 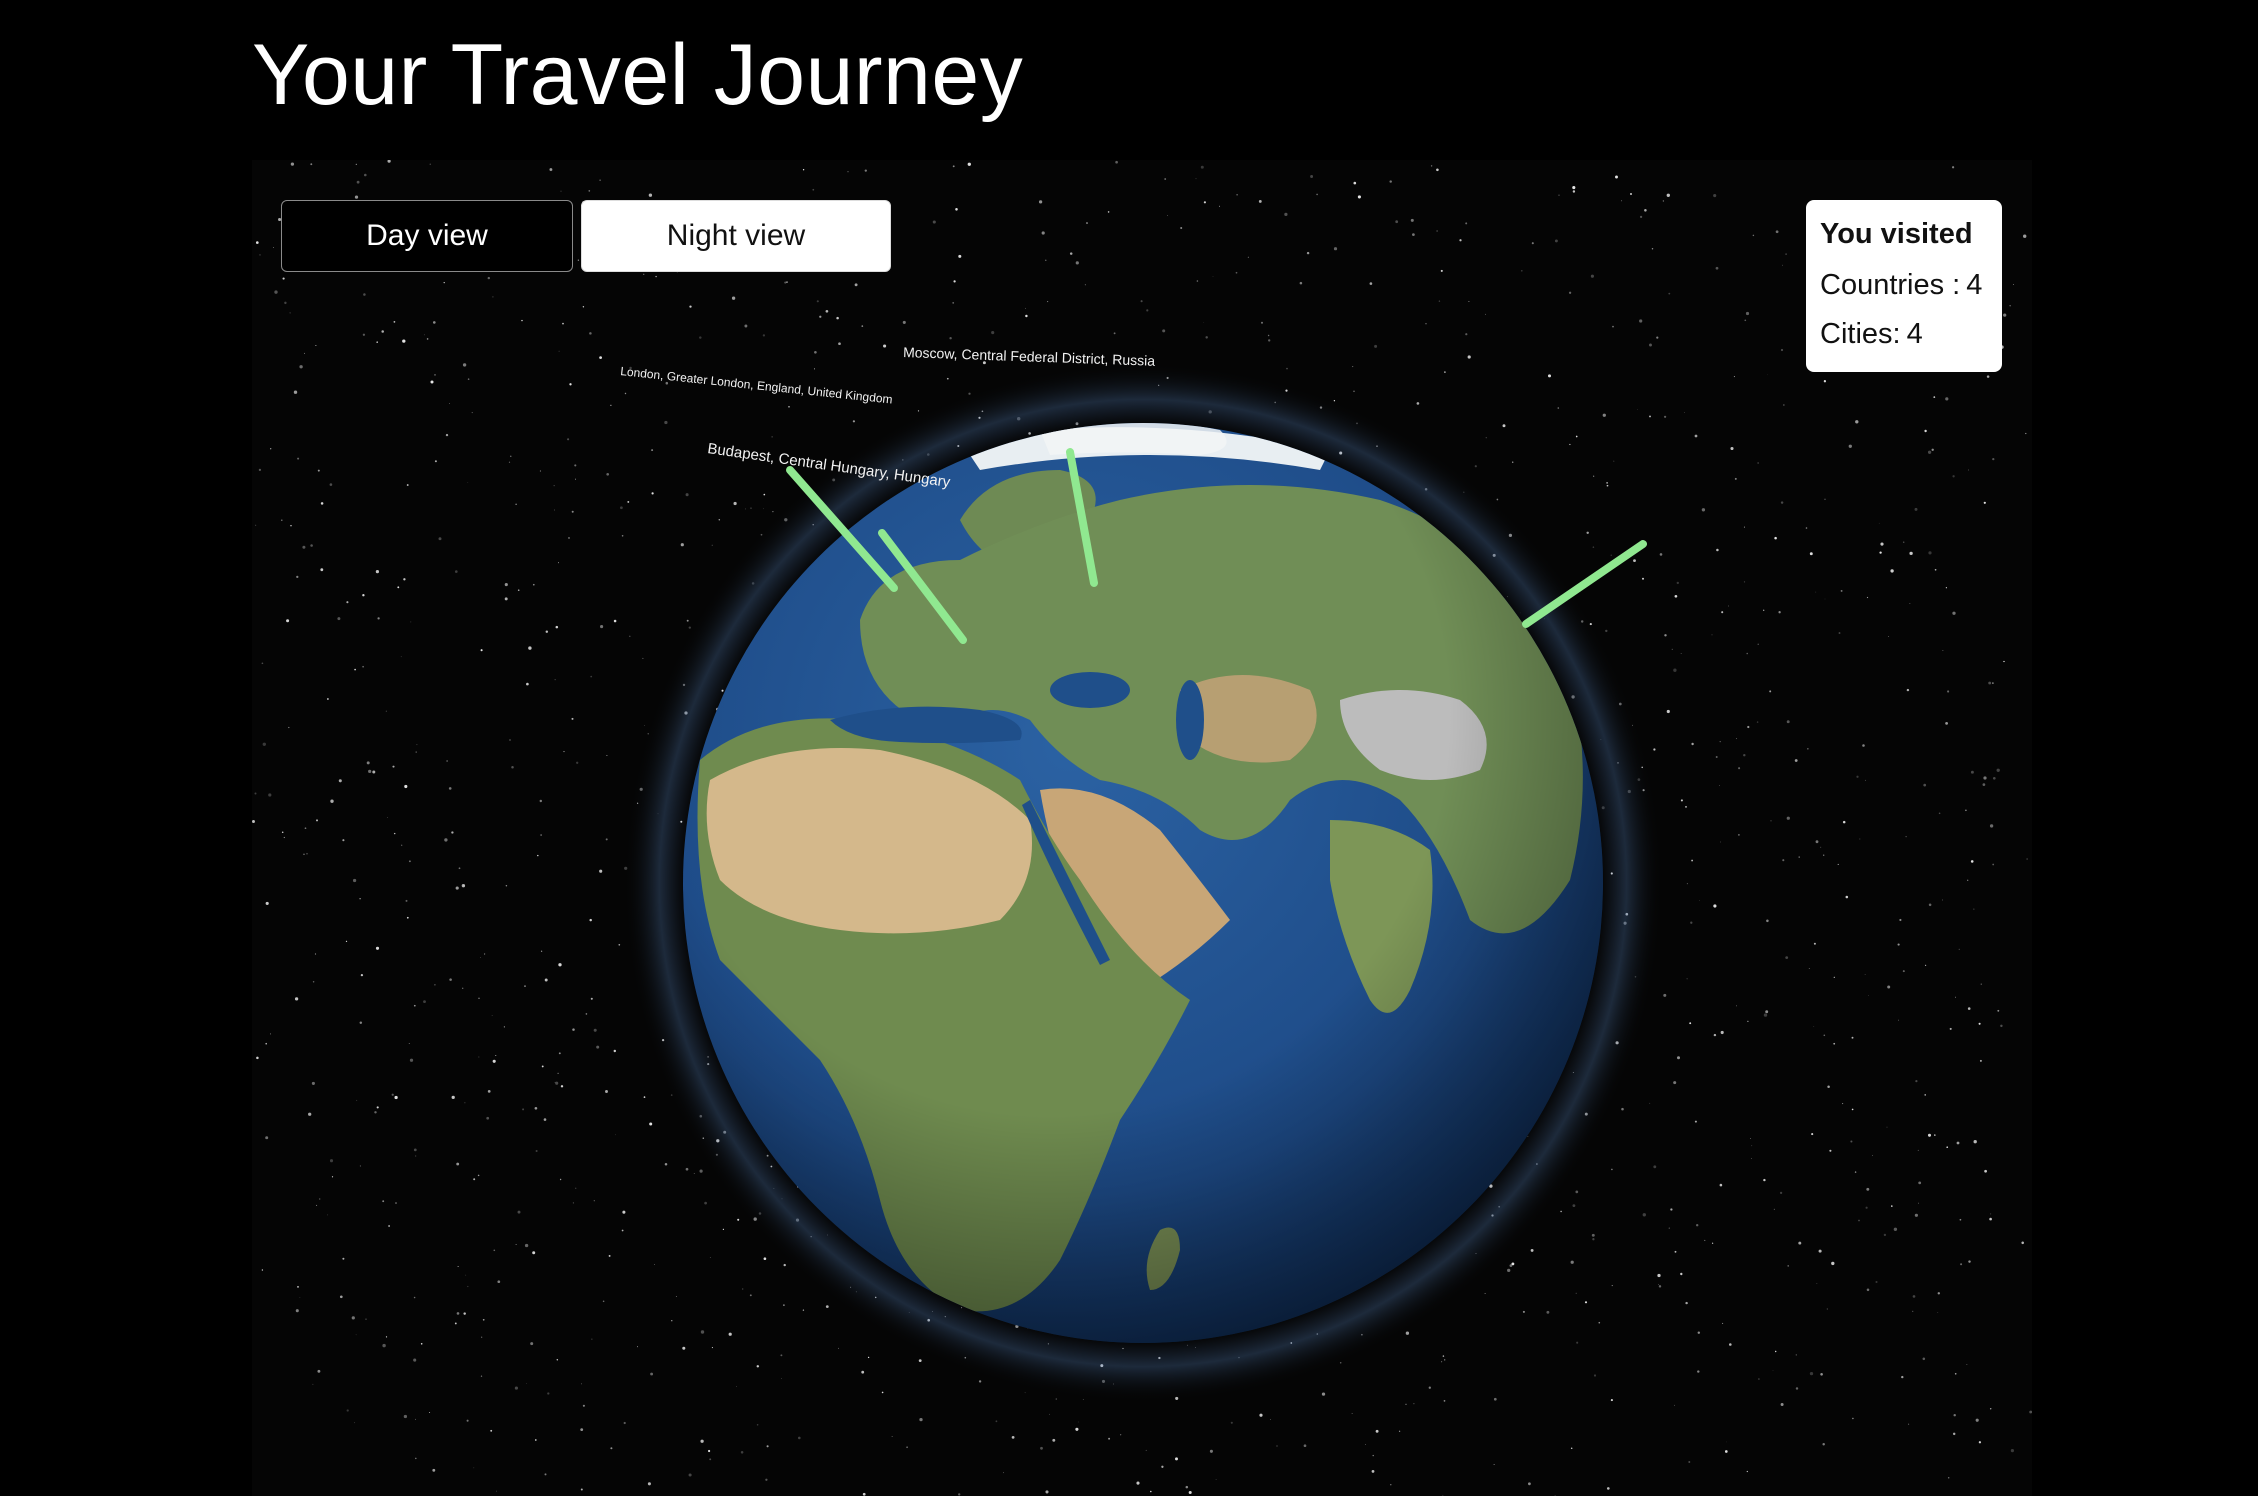 I want to click on cities-count-row: Cities: 4, so click(x=1911, y=334).